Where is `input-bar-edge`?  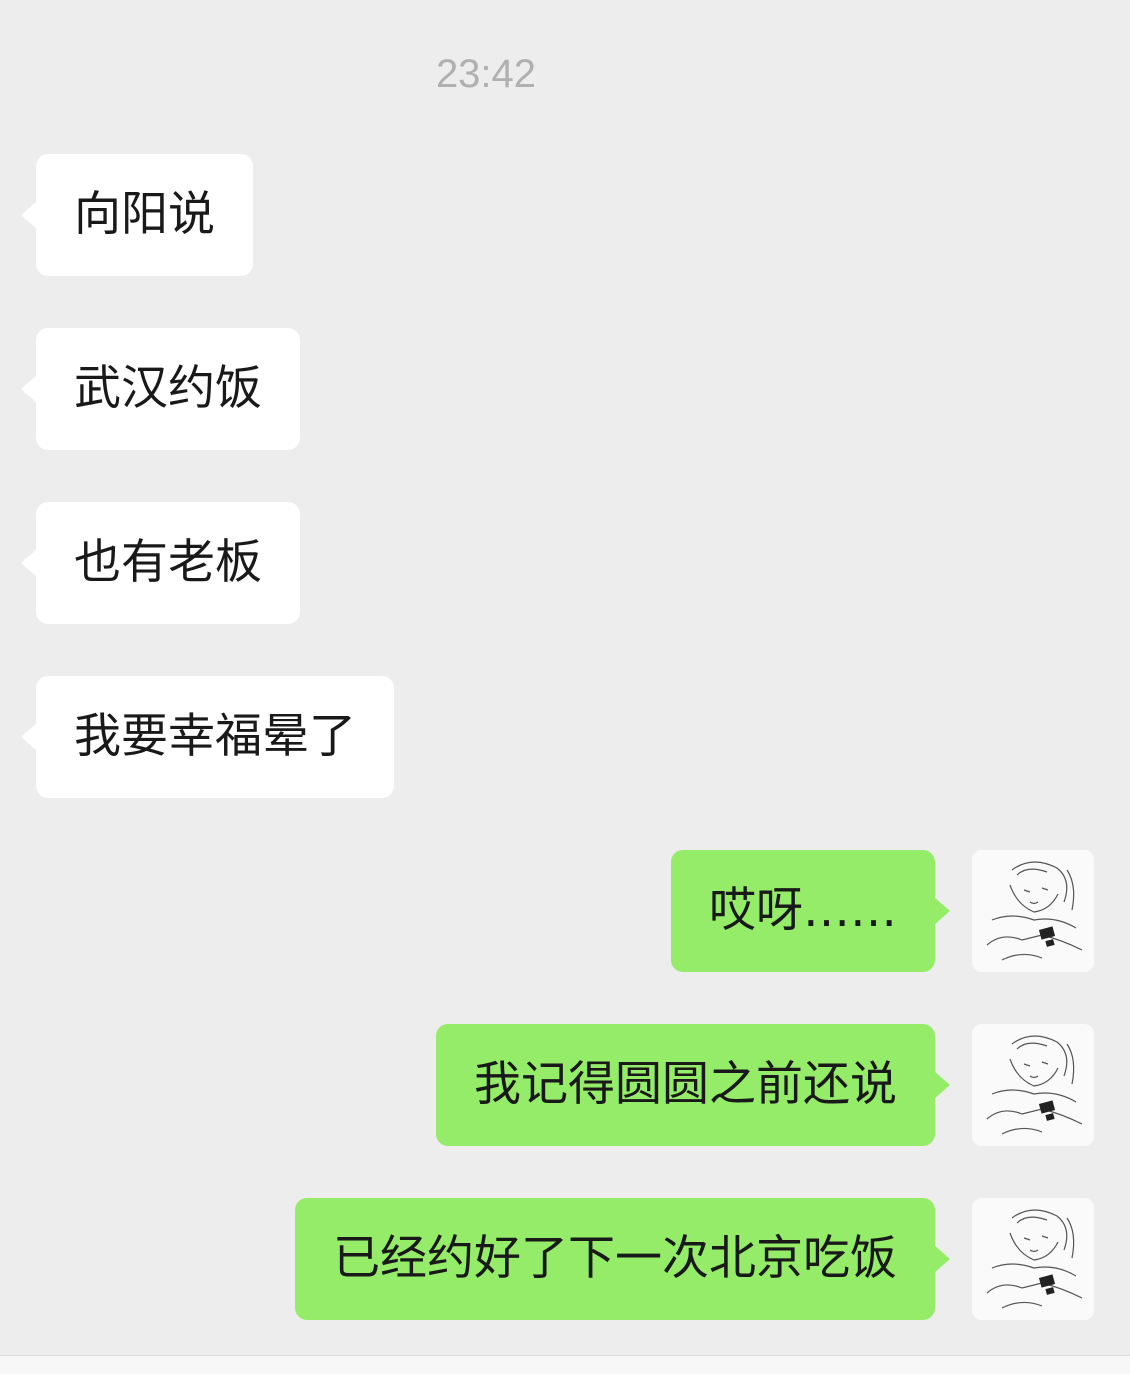
input-bar-edge is located at coordinates (565, 1364).